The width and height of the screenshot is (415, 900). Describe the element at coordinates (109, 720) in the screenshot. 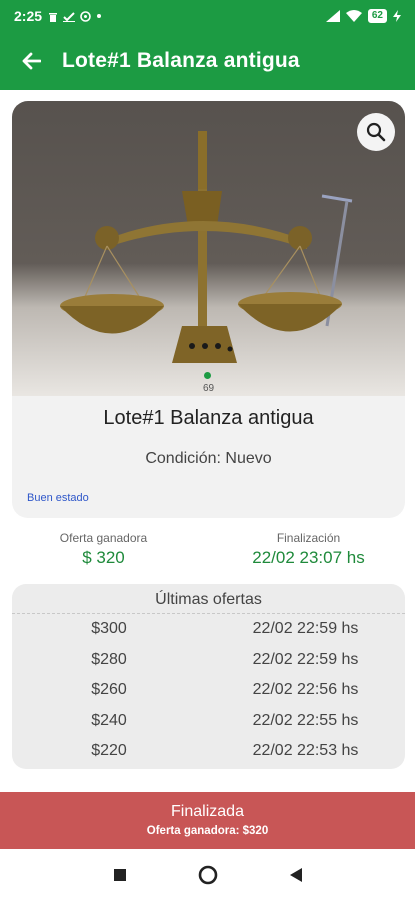

I see `offer-amount: $240` at that location.